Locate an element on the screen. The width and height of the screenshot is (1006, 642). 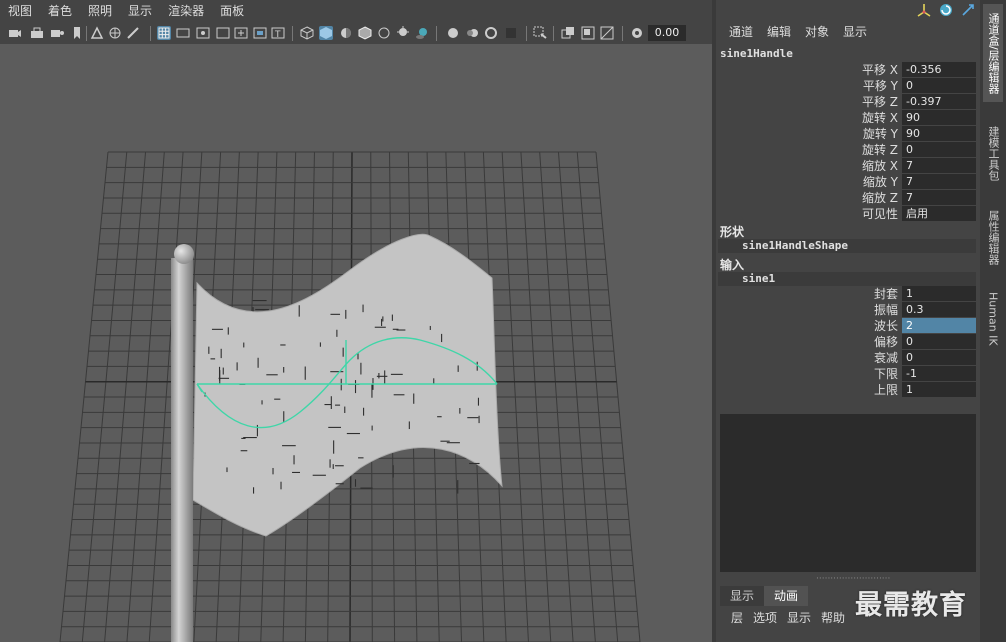
axis-gizmo-icon is located at coordinates (924, 11).